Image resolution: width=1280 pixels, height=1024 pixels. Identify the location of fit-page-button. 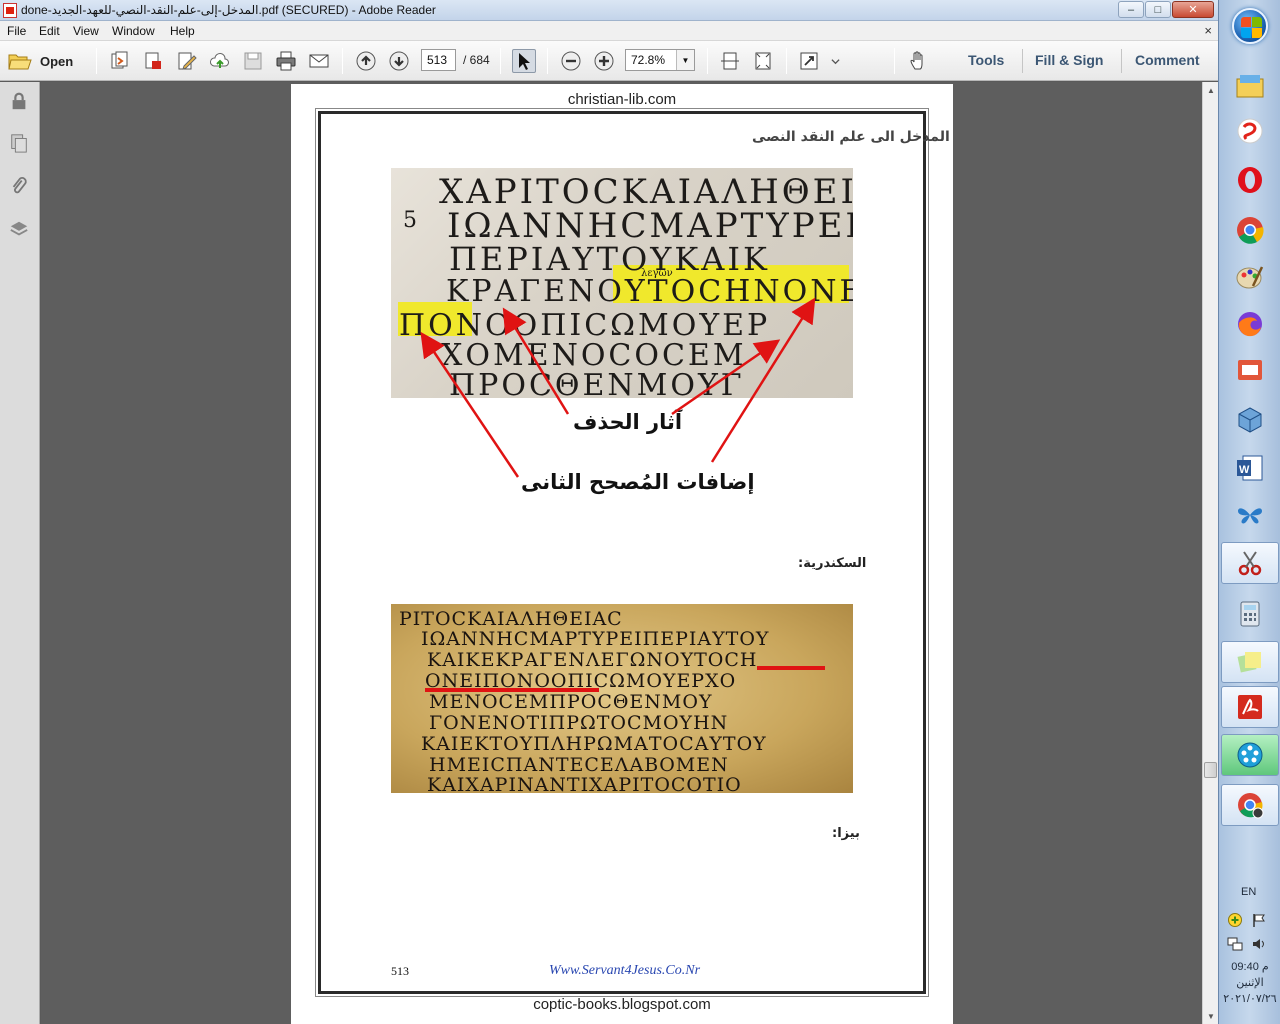
(763, 61).